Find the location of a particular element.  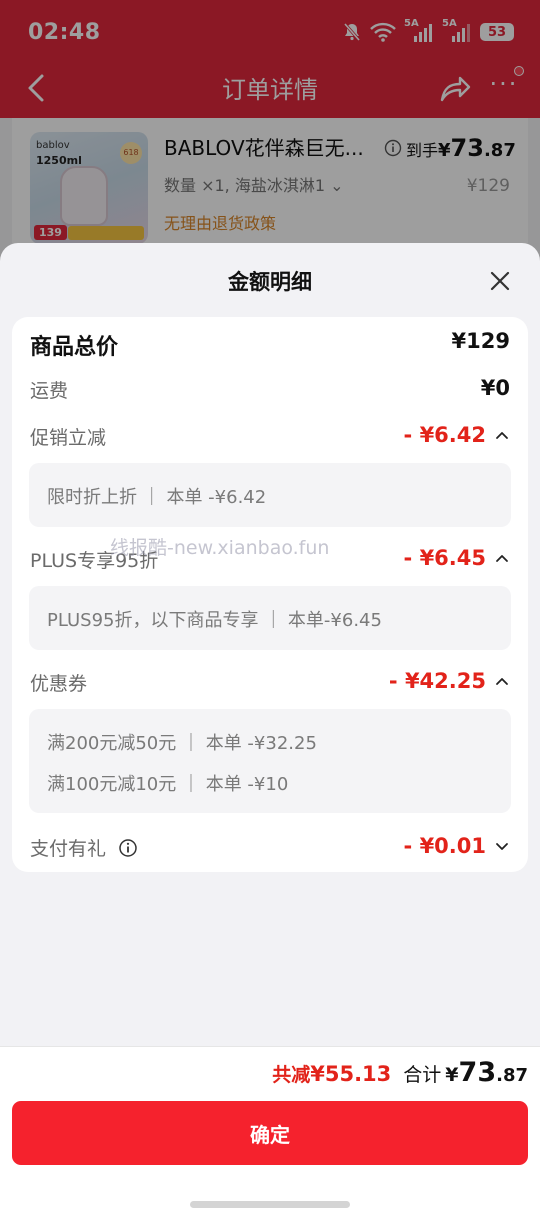

confirm-button: 确定 is located at coordinates (270, 1133).